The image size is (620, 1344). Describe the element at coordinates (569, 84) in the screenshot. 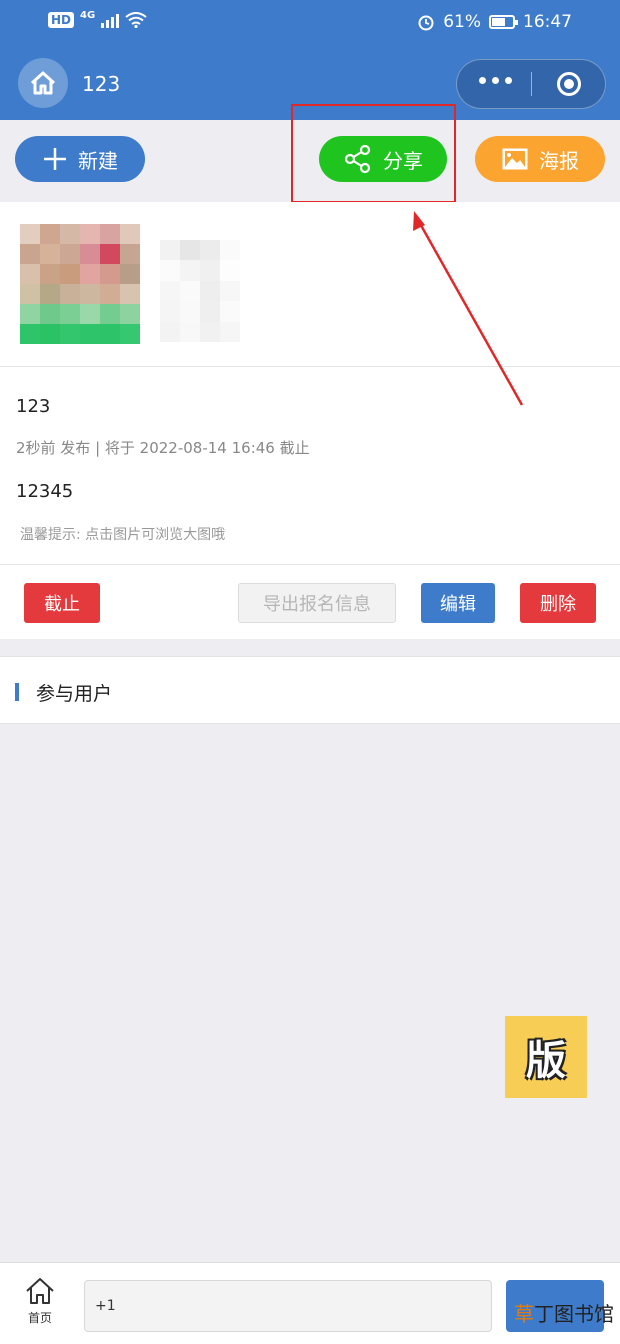

I see `close-program-icon` at that location.